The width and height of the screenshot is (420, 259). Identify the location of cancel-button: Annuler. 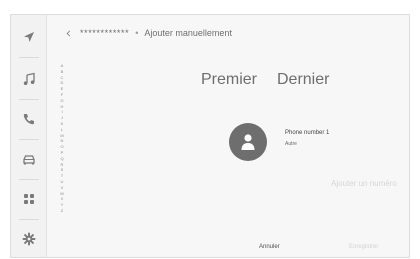
(269, 247).